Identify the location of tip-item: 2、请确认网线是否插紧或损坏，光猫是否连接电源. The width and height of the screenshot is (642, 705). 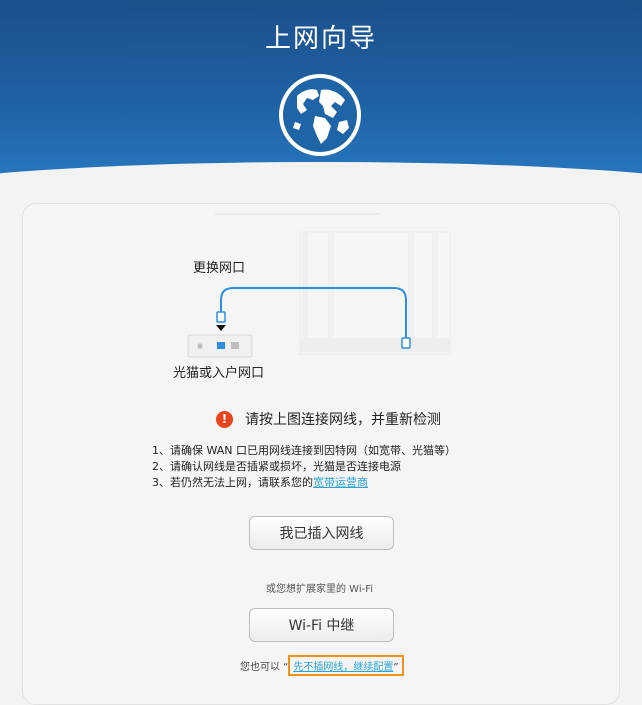
(276, 466).